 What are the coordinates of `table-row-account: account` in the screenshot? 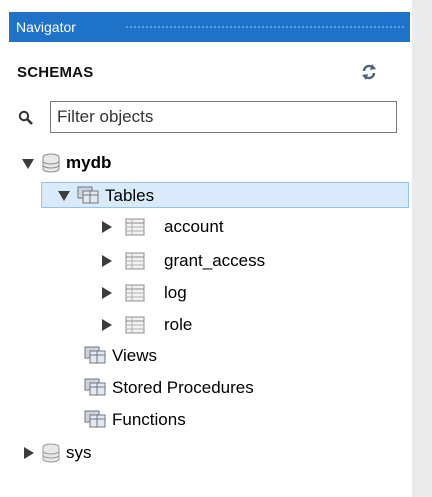 It's located at (250, 227).